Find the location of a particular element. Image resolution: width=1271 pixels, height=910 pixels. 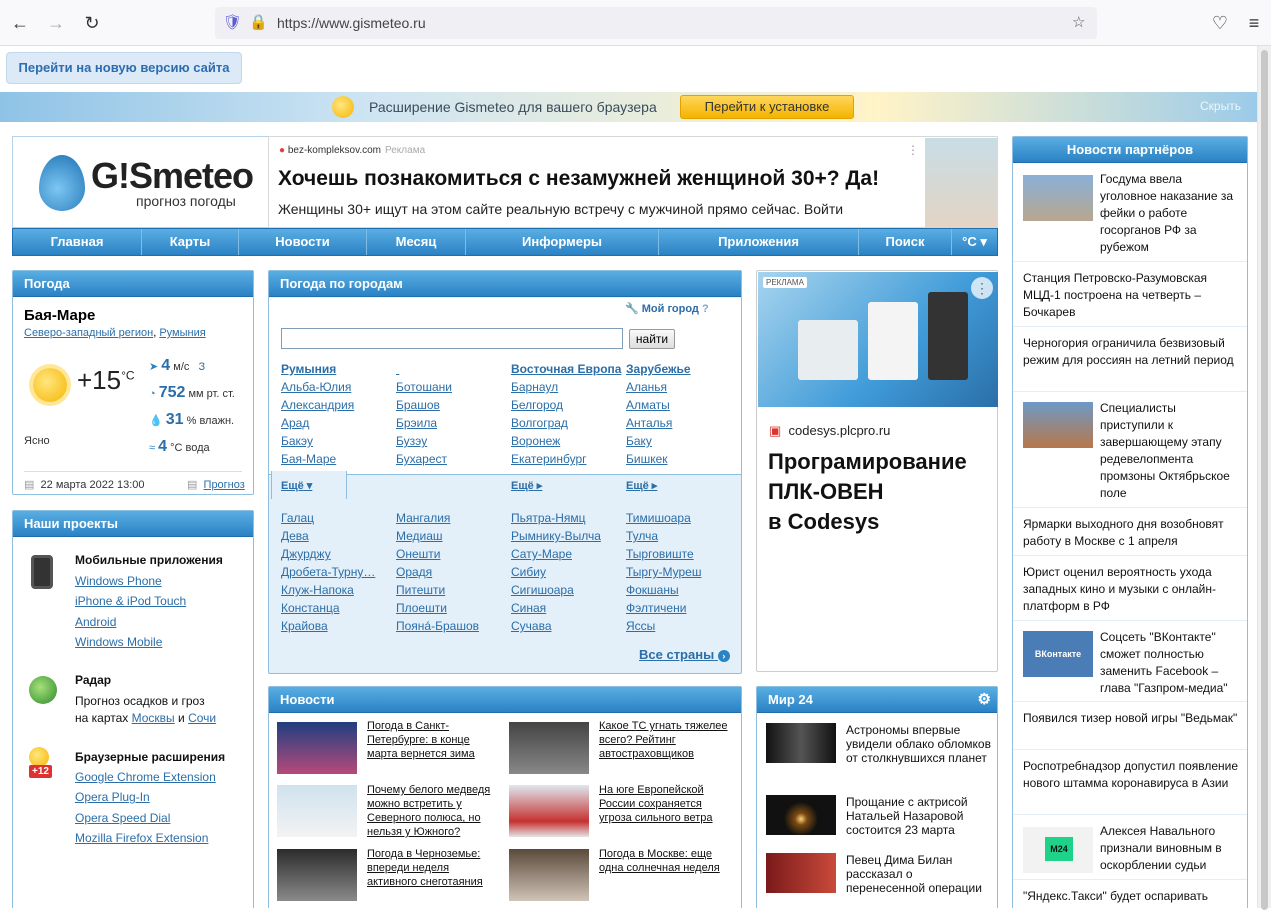

city-link: Медиаш is located at coordinates (451, 536).